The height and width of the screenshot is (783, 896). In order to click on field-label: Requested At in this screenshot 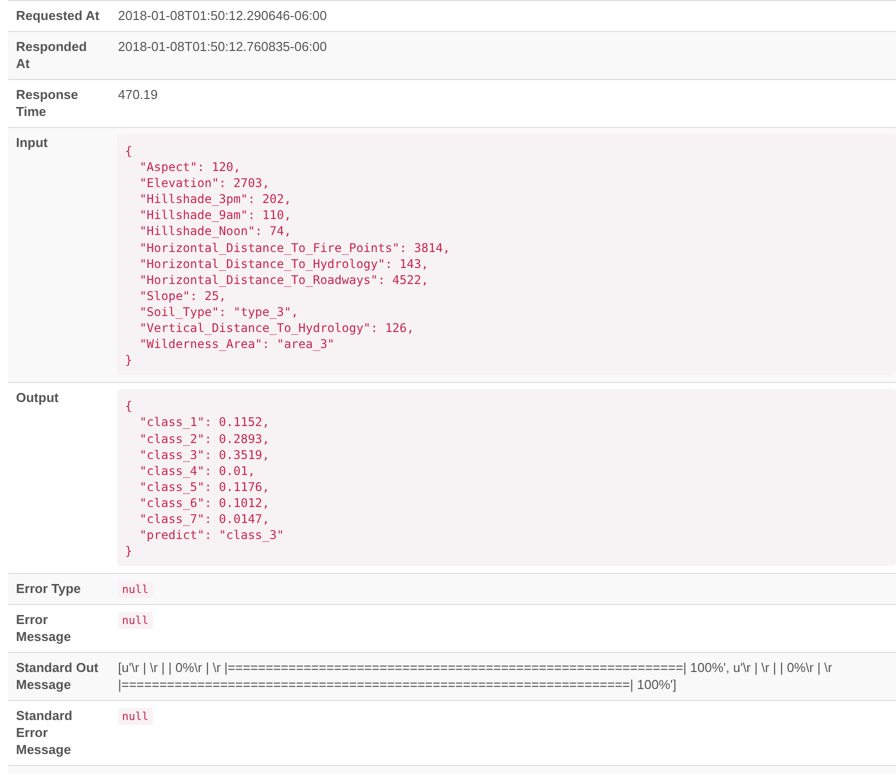, I will do `click(57, 16)`.